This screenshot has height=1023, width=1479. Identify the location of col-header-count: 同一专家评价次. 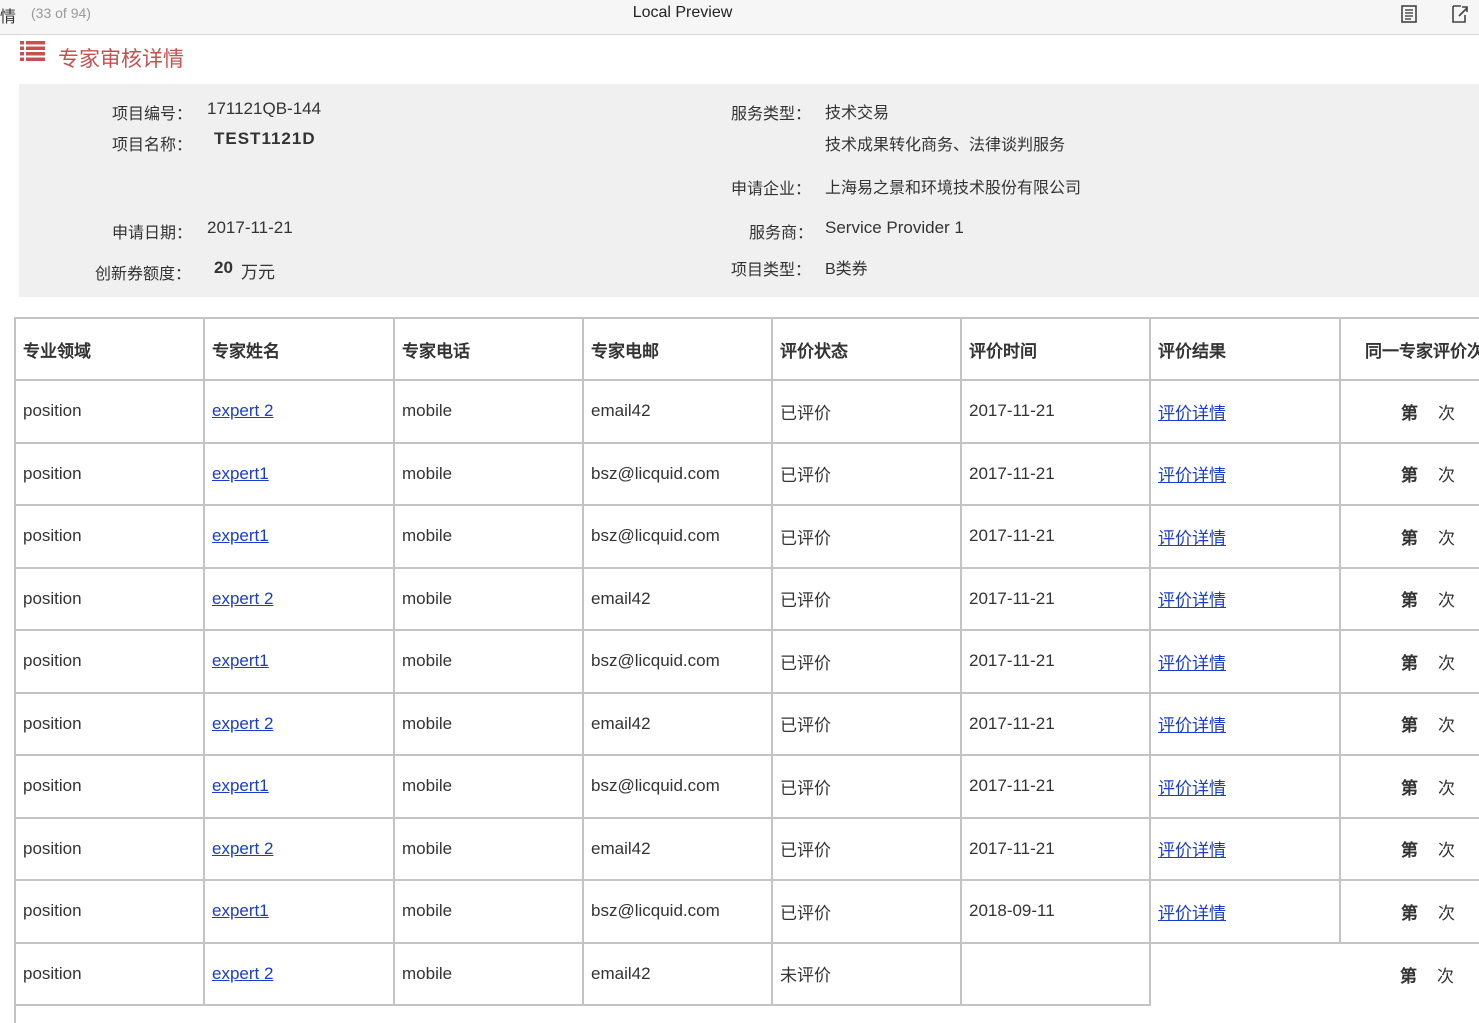
(1409, 349).